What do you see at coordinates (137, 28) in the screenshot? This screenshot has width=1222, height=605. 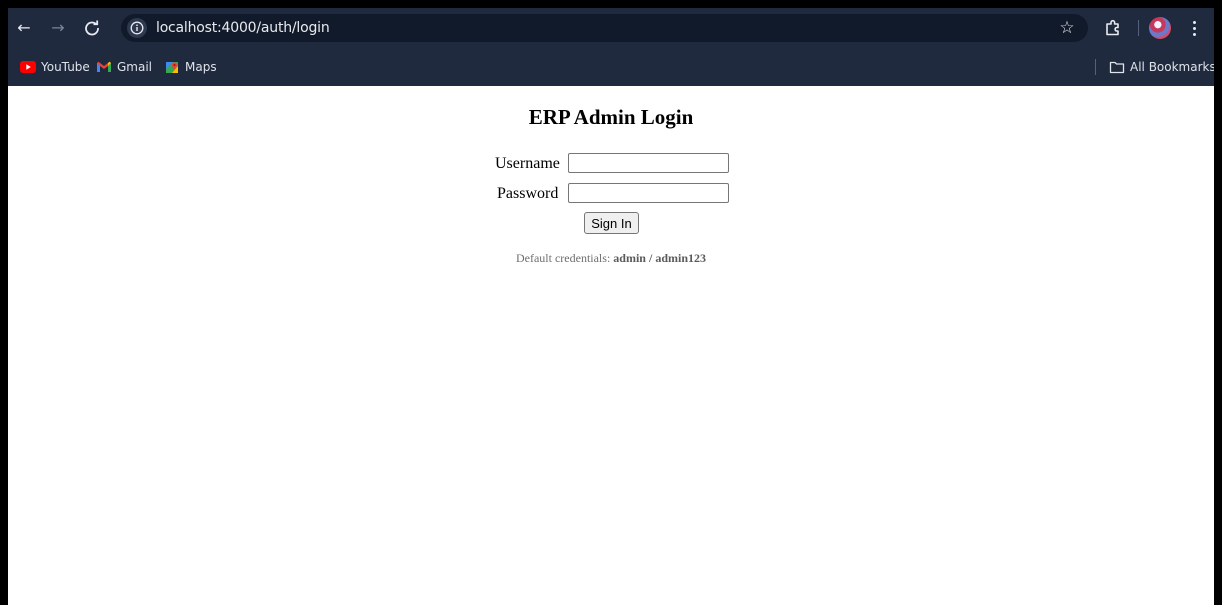 I see `site-info-icon` at bounding box center [137, 28].